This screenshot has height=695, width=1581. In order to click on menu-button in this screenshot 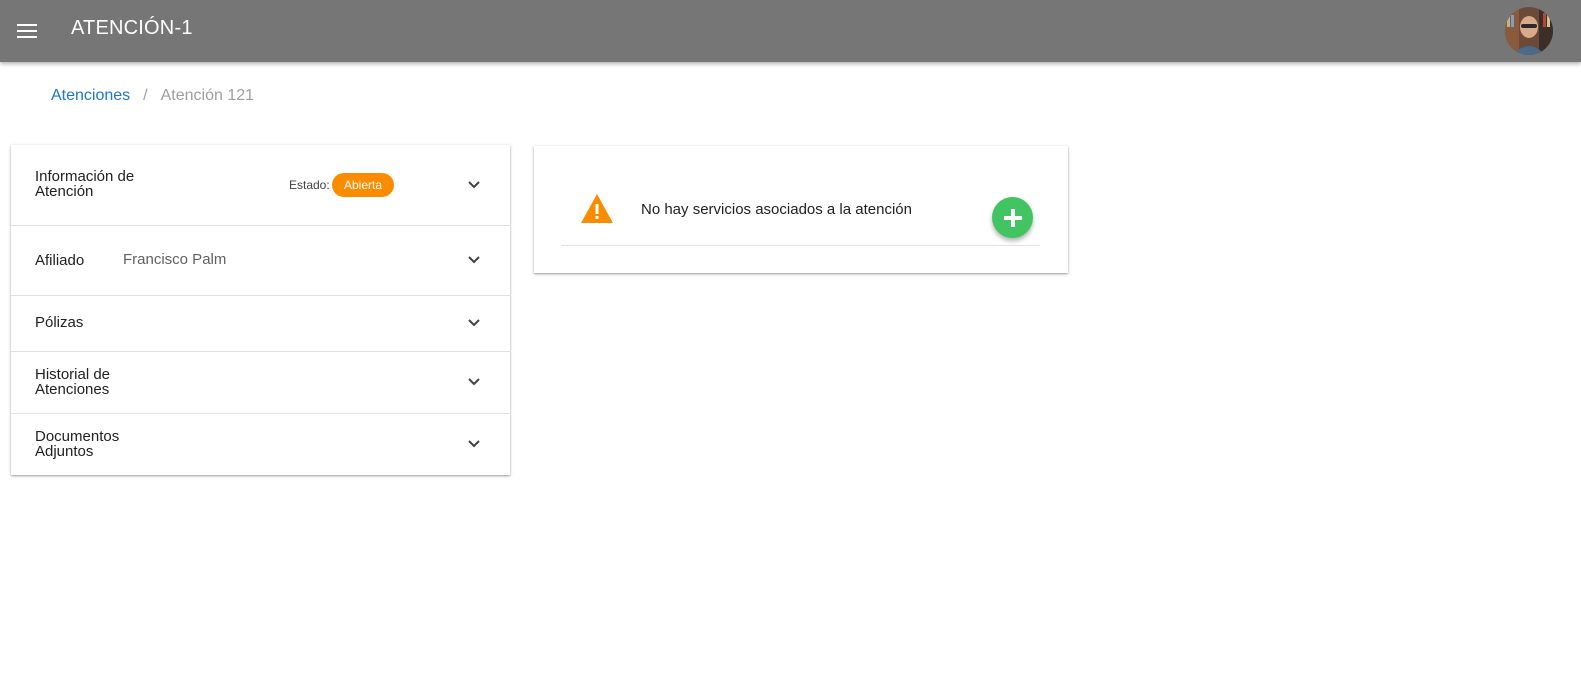, I will do `click(27, 31)`.